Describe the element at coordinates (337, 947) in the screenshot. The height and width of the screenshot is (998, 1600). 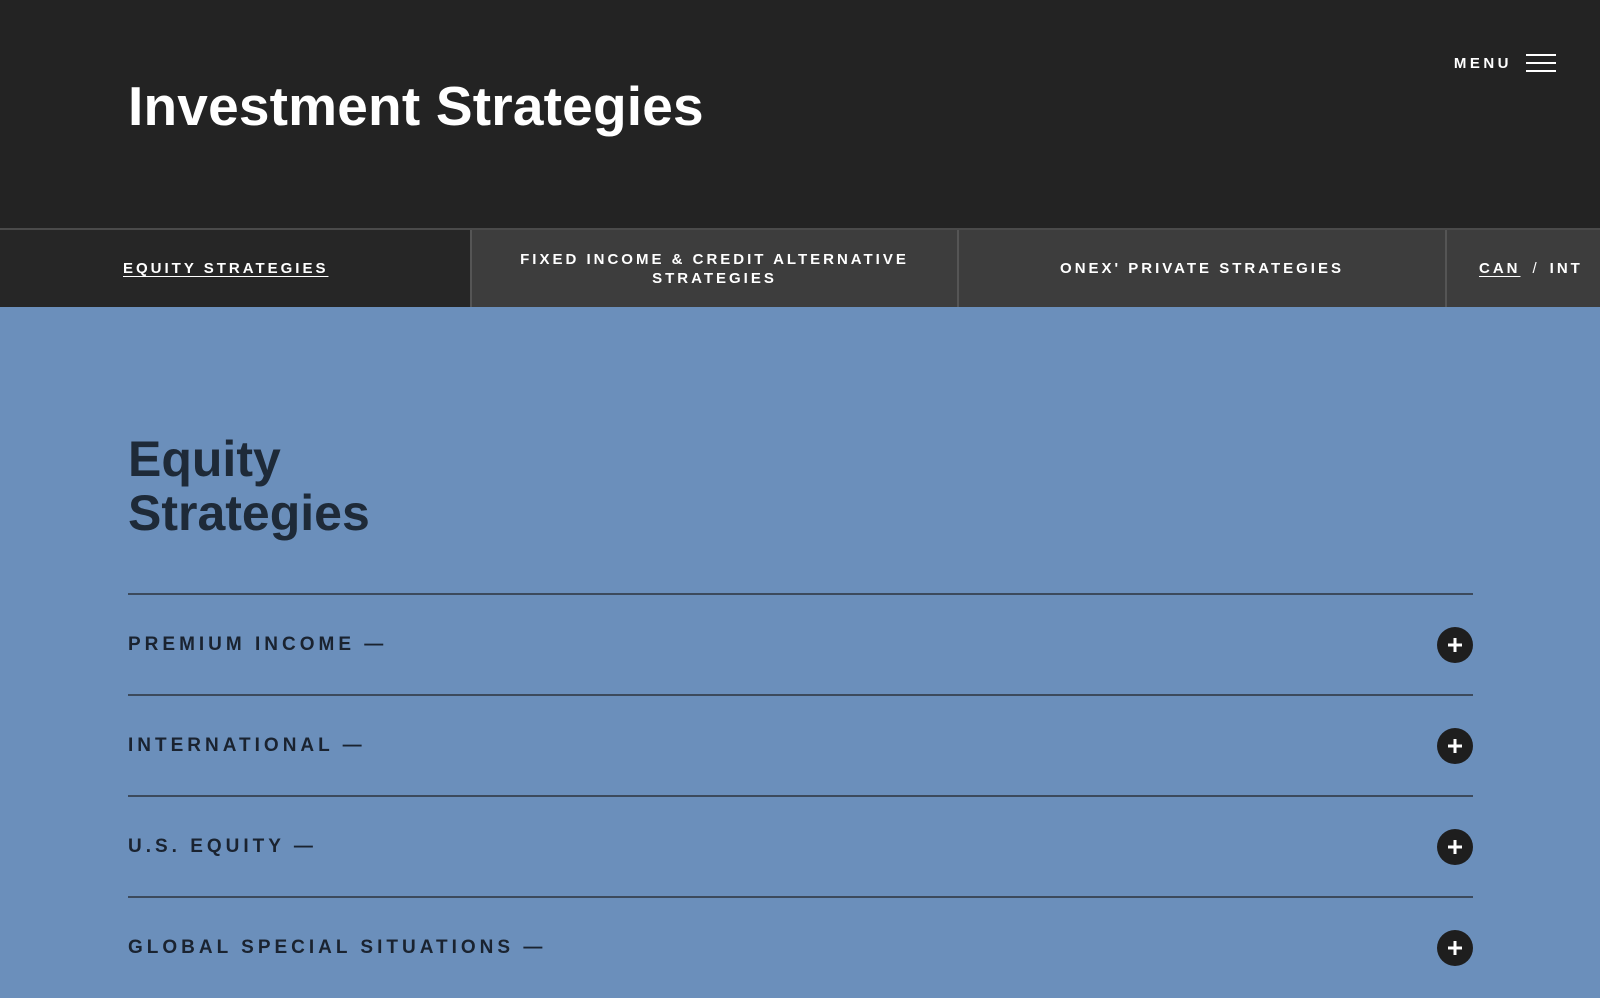
I see `accordion-label: GLOBAL SPECIAL SITUATIONS —` at that location.